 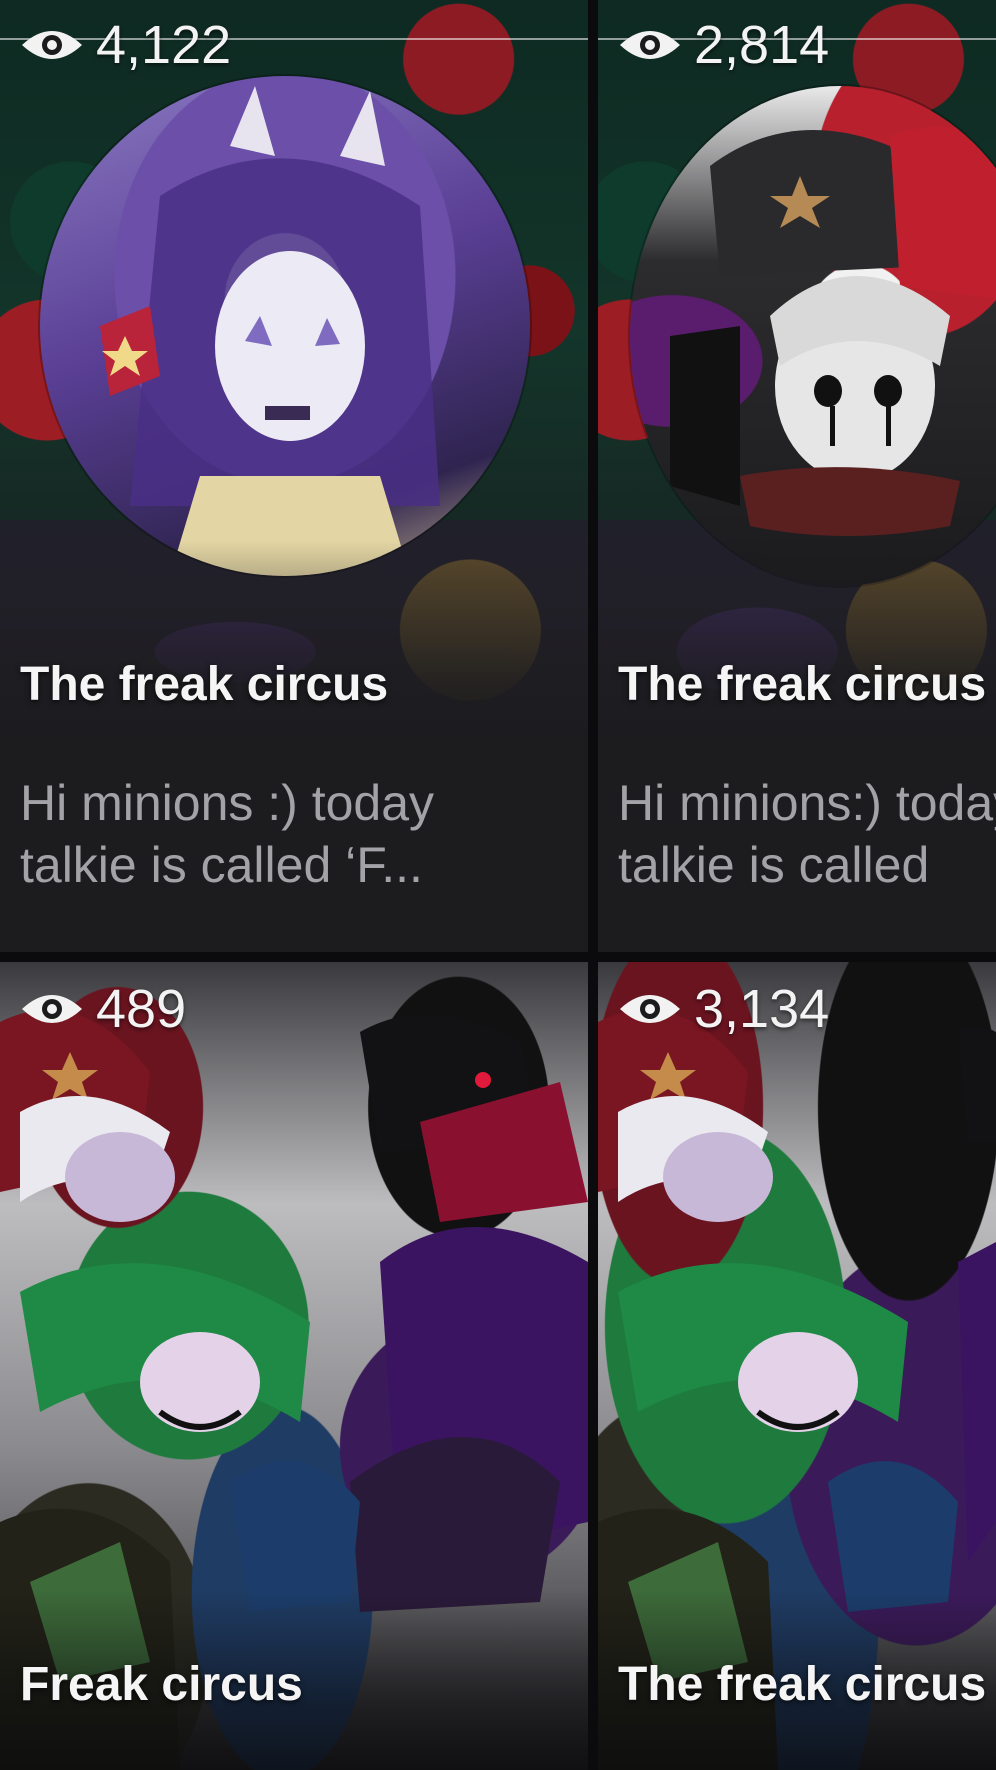 I want to click on view-count: 3,134, so click(x=723, y=1009).